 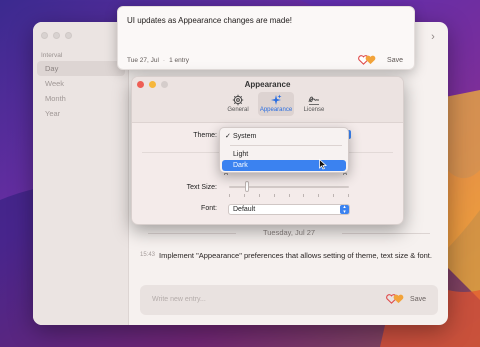 What do you see at coordinates (240, 165) in the screenshot?
I see `menu-item-label: Dark` at bounding box center [240, 165].